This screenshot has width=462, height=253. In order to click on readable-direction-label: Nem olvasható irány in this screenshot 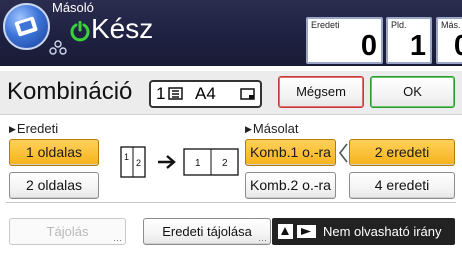, I will do `click(382, 231)`.